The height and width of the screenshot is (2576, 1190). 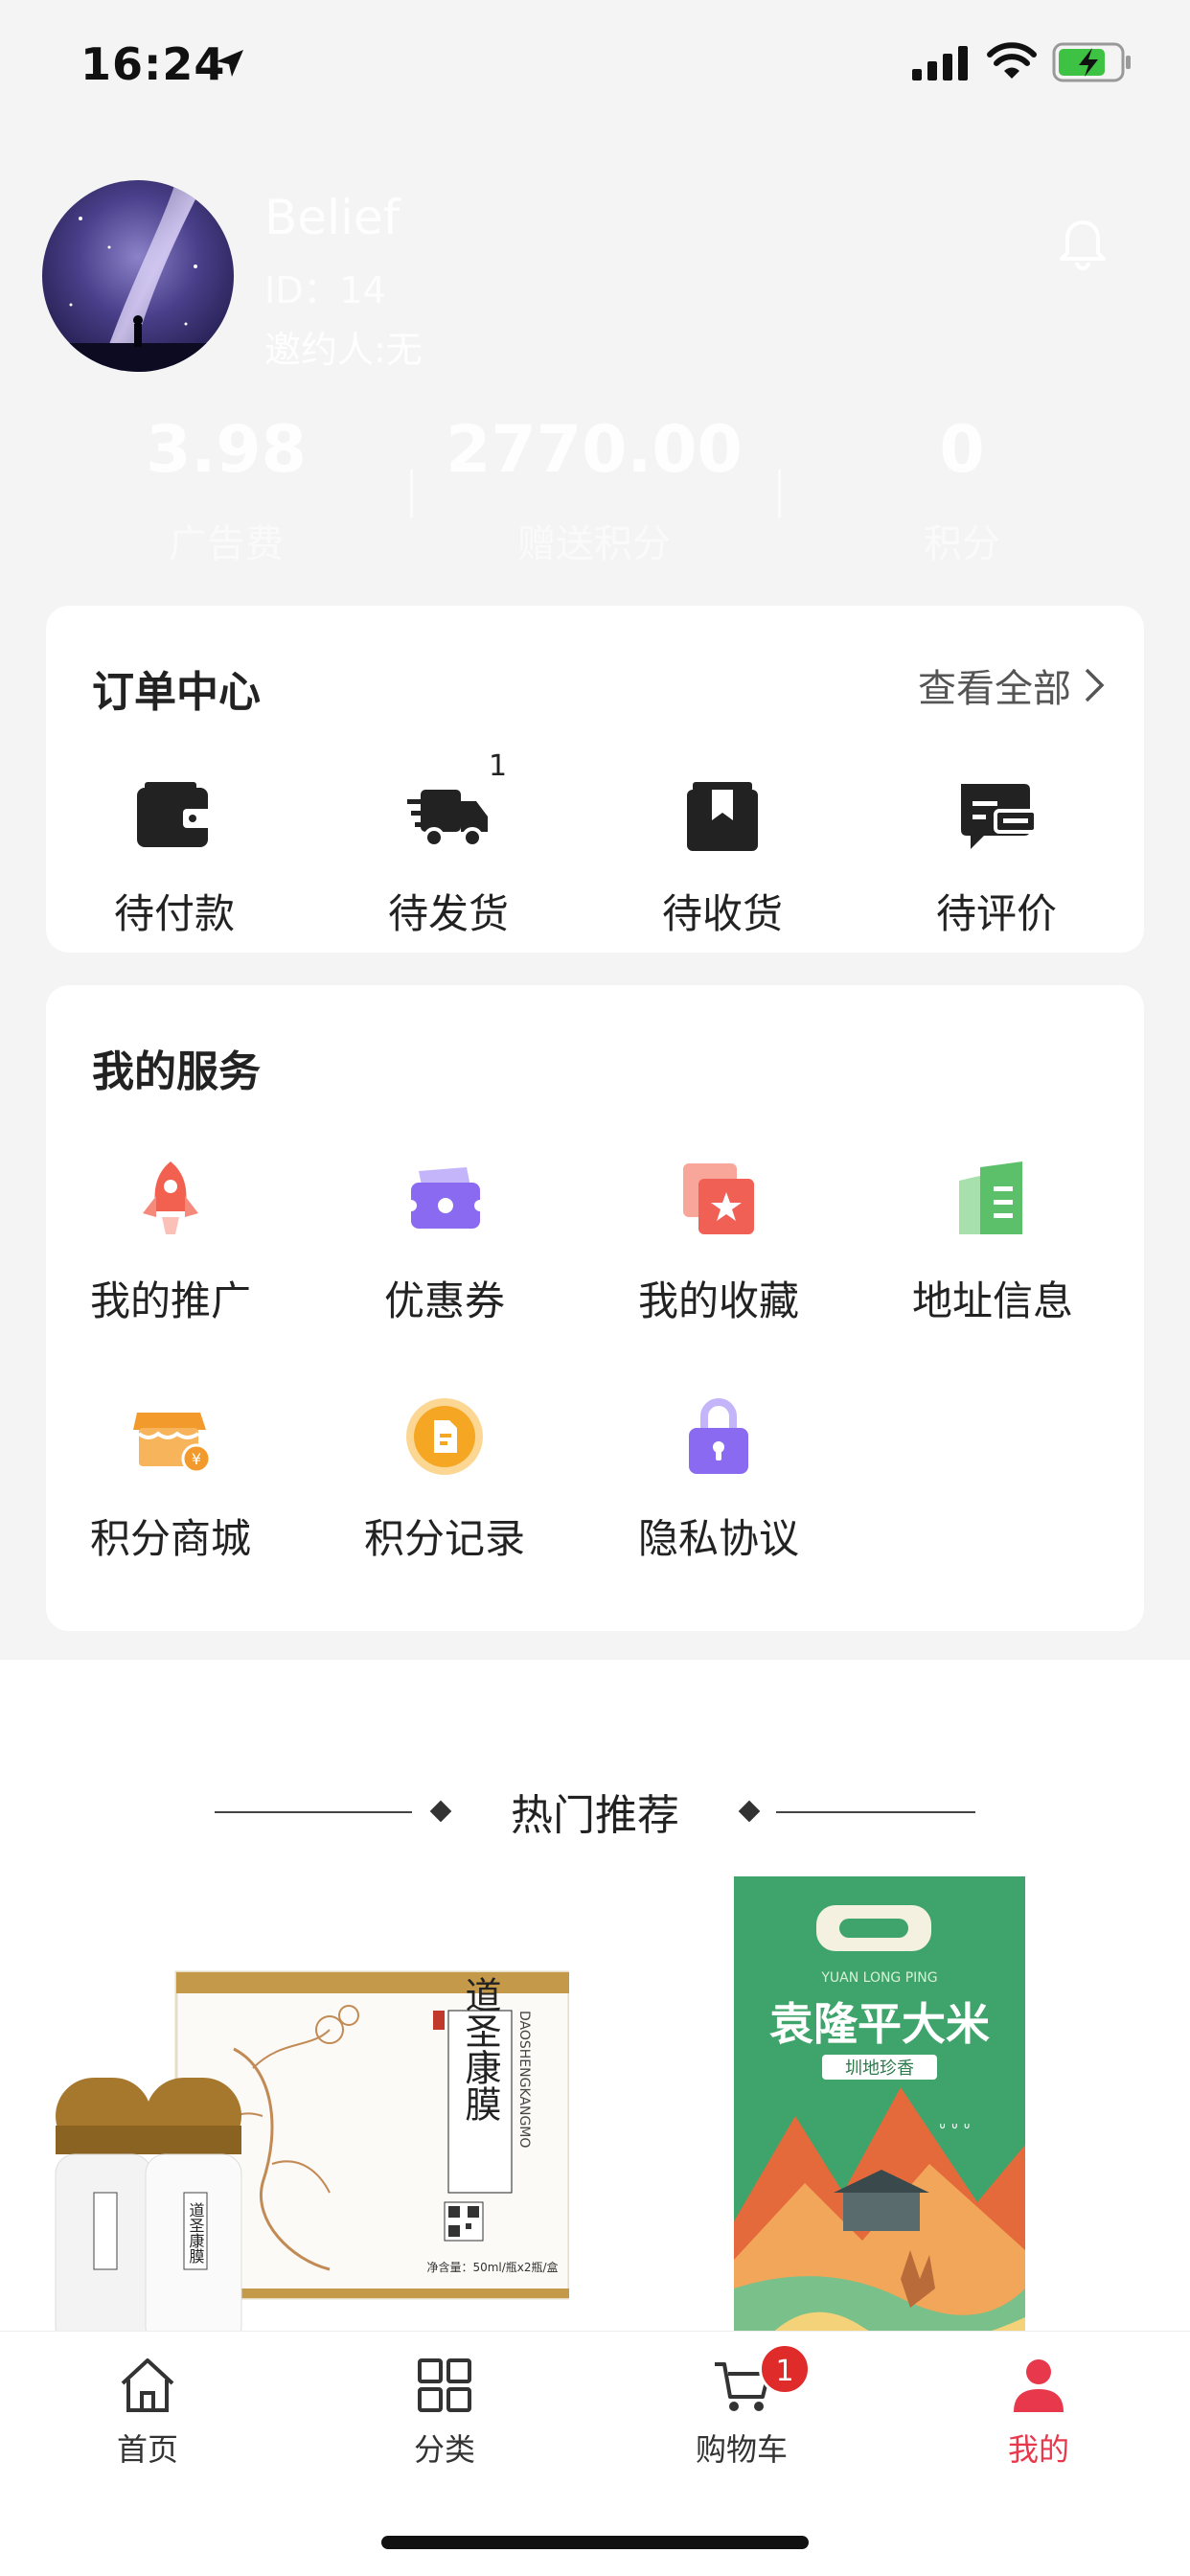 What do you see at coordinates (996, 913) in the screenshot?
I see `order-item-label: 待评价` at bounding box center [996, 913].